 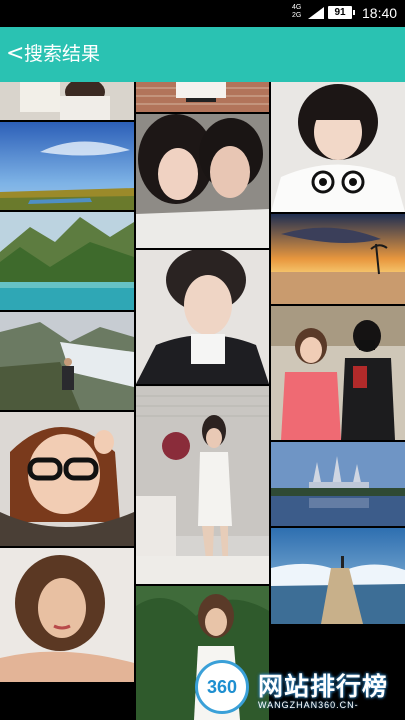 I want to click on watermark-url: WANGZHAN360.CN-, so click(x=308, y=705).